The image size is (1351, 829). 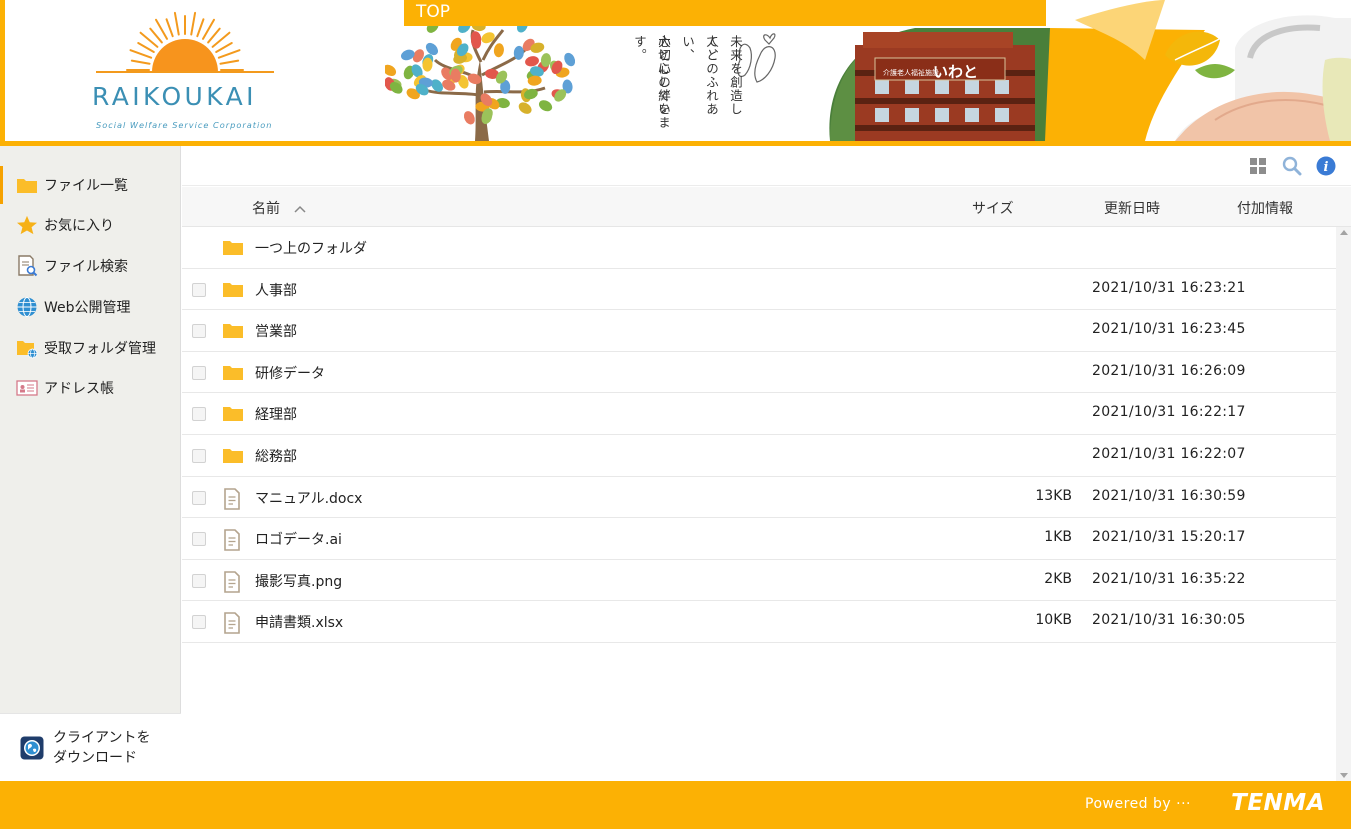 I want to click on row-name: 総務部, so click(x=276, y=456).